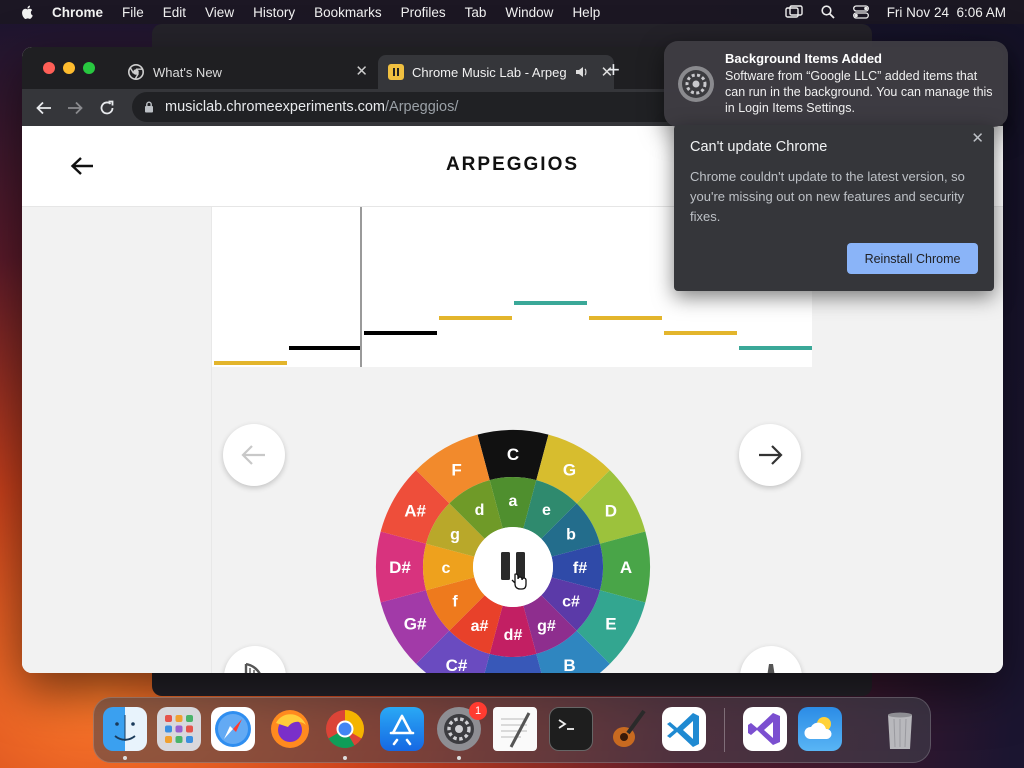  I want to click on metronome-tempo-button, so click(771, 659).